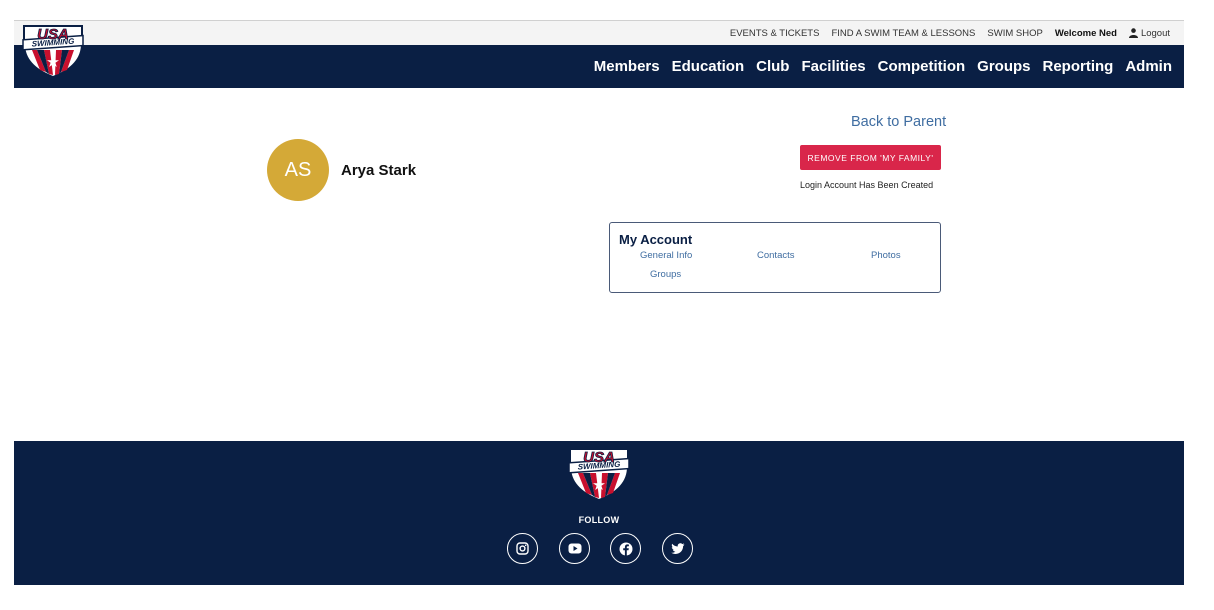  Describe the element at coordinates (665, 274) in the screenshot. I see `groups-link: Groups` at that location.